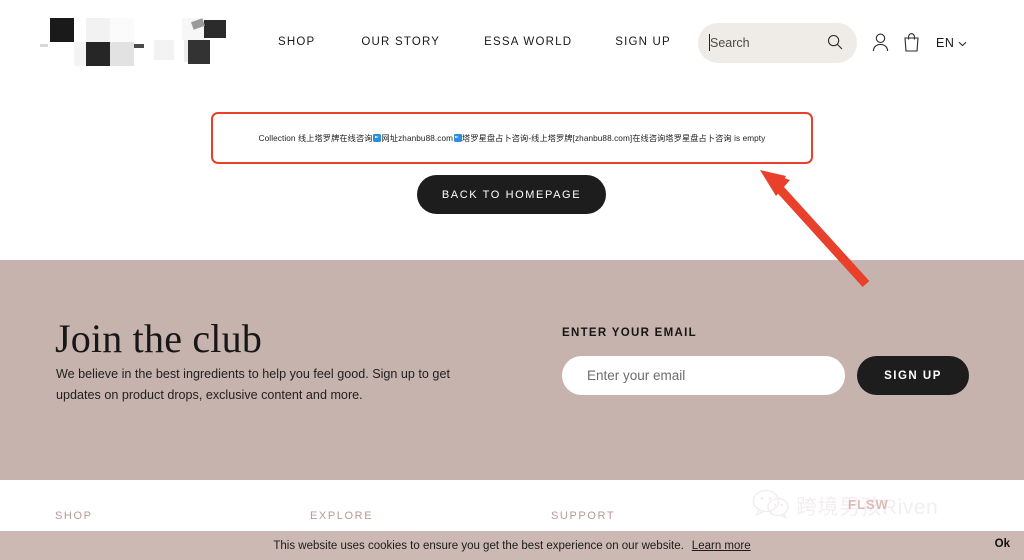  Describe the element at coordinates (528, 42) in the screenshot. I see `nav-item-essa-world: ESSA WORLD` at that location.